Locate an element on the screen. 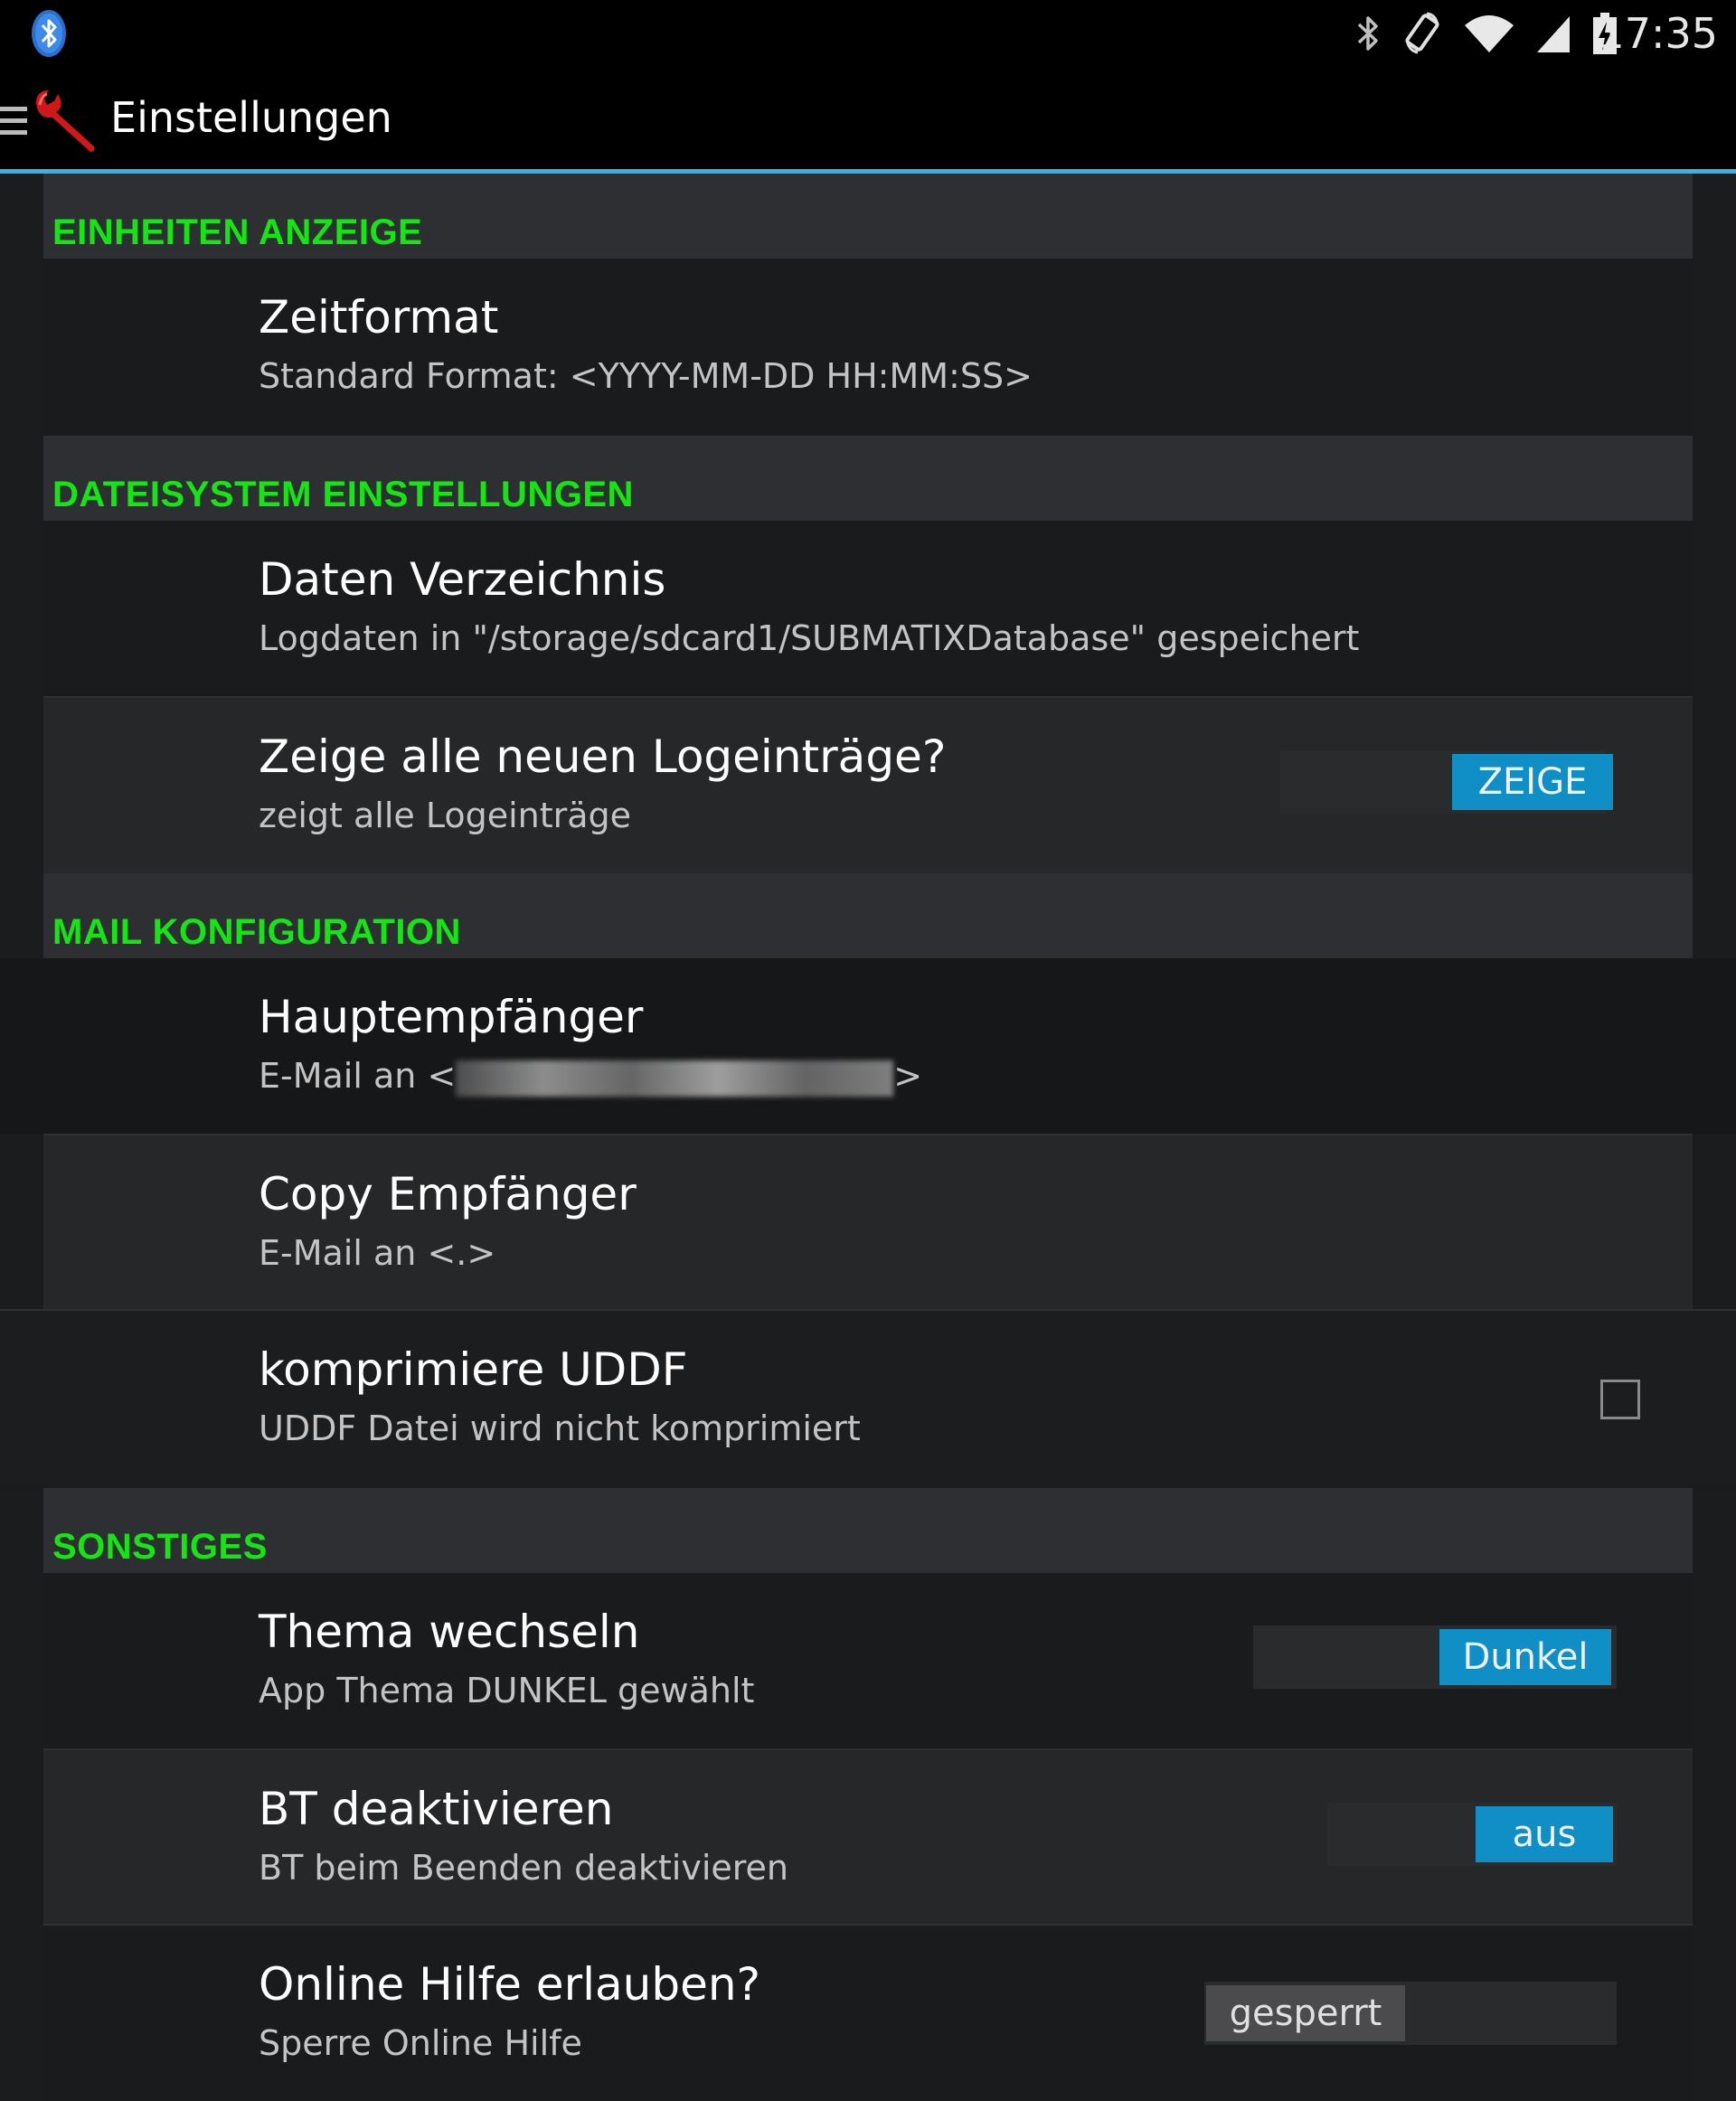 Image resolution: width=1736 pixels, height=2101 pixels. wifi-icon is located at coordinates (1490, 34).